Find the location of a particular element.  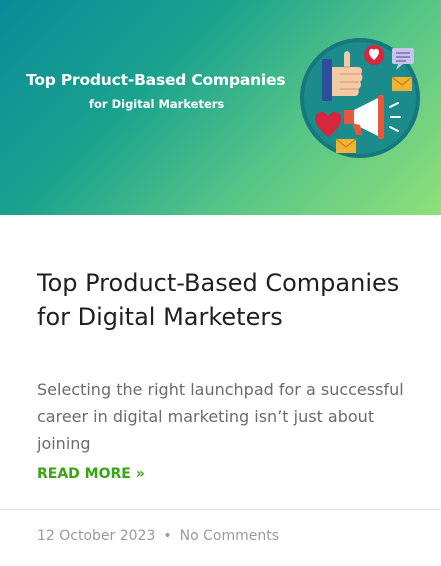

read-more-link: READ MORE » is located at coordinates (91, 474).